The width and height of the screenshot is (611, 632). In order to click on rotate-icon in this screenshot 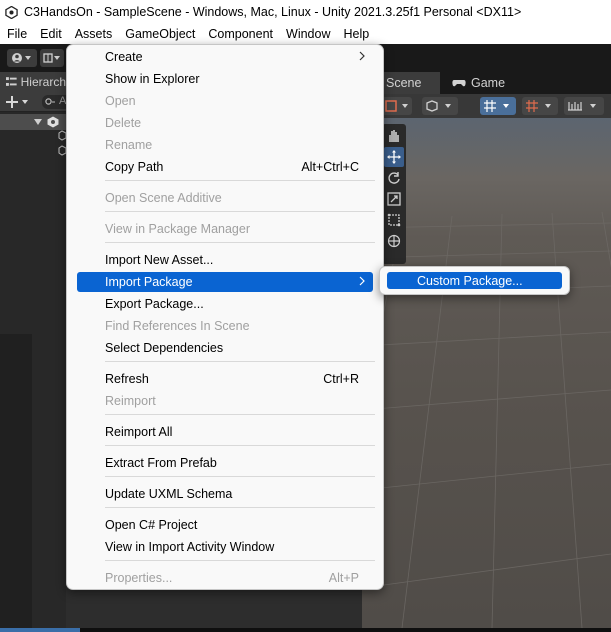, I will do `click(394, 178)`.